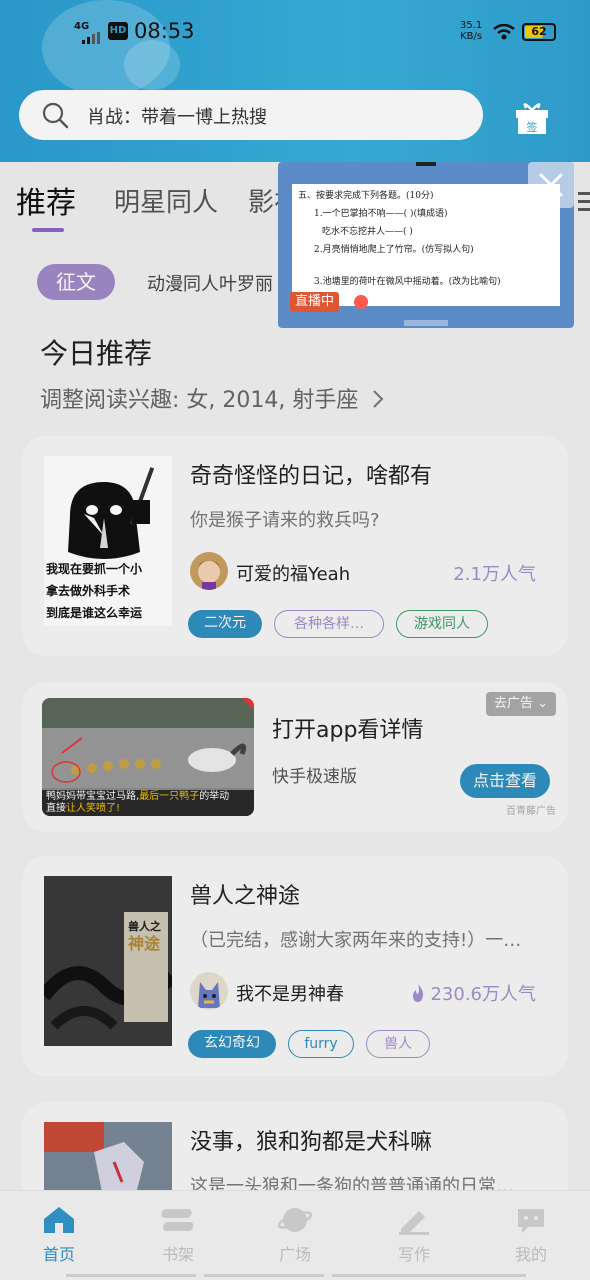  What do you see at coordinates (366, 196) in the screenshot?
I see `live-text-line: 五、按要求完成下列各题。(10分)` at bounding box center [366, 196].